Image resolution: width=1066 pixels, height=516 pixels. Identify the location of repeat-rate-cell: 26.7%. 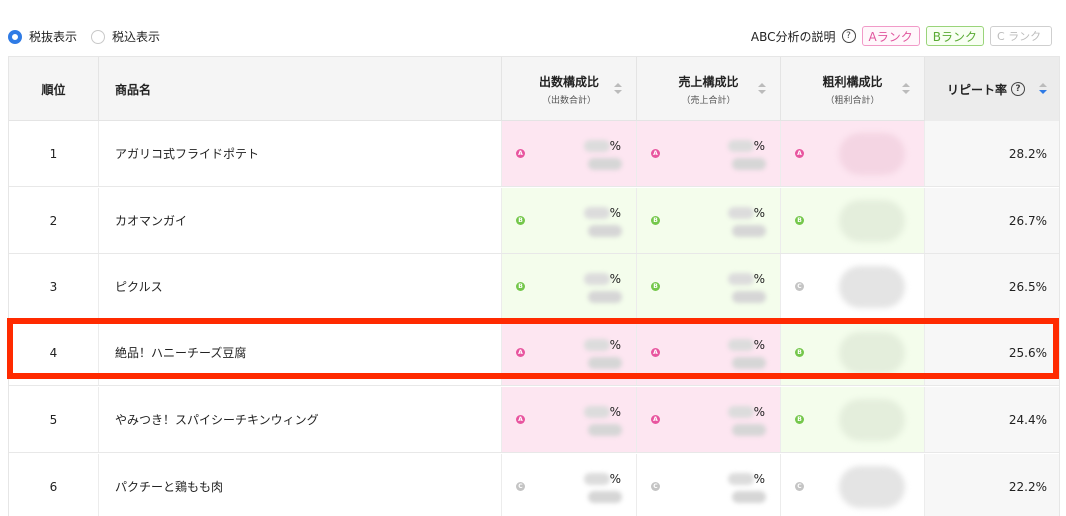
(992, 220).